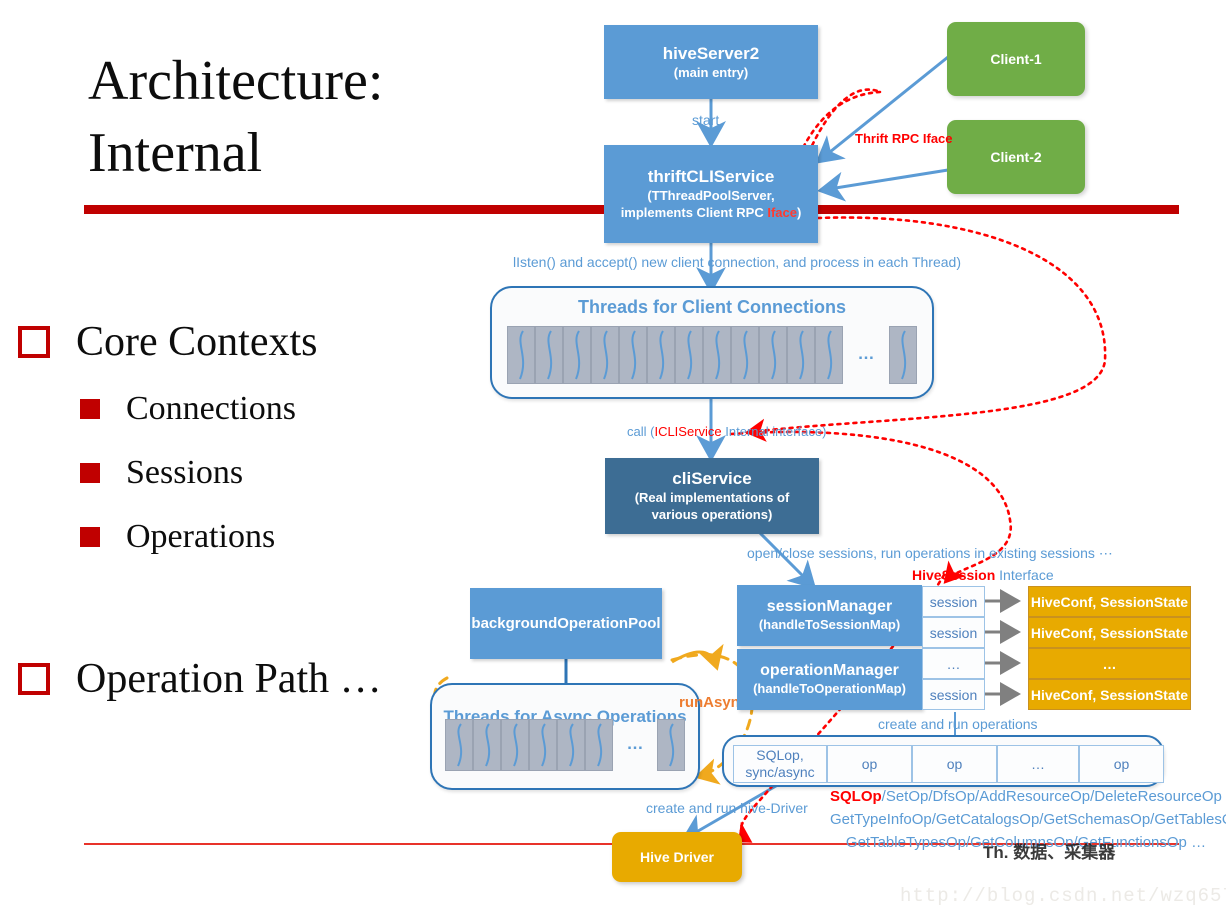 The height and width of the screenshot is (918, 1226). What do you see at coordinates (829, 679) in the screenshot?
I see `node-operation-manager: operationManager (handleToOperationMap)` at bounding box center [829, 679].